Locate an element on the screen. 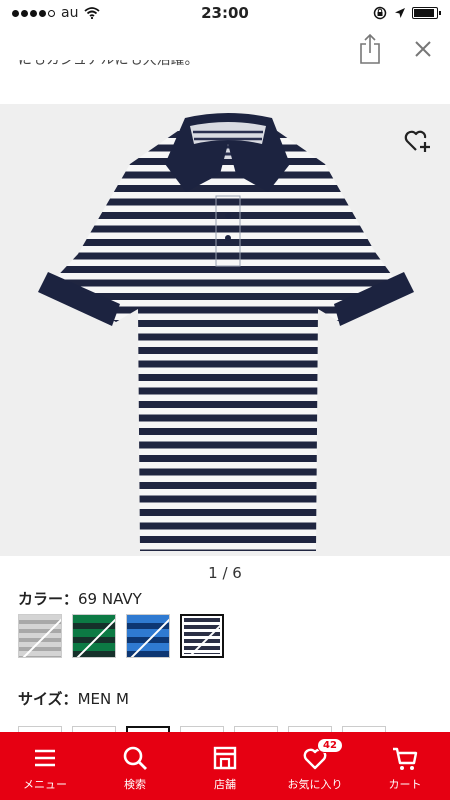  status-right is located at coordinates (406, 13).